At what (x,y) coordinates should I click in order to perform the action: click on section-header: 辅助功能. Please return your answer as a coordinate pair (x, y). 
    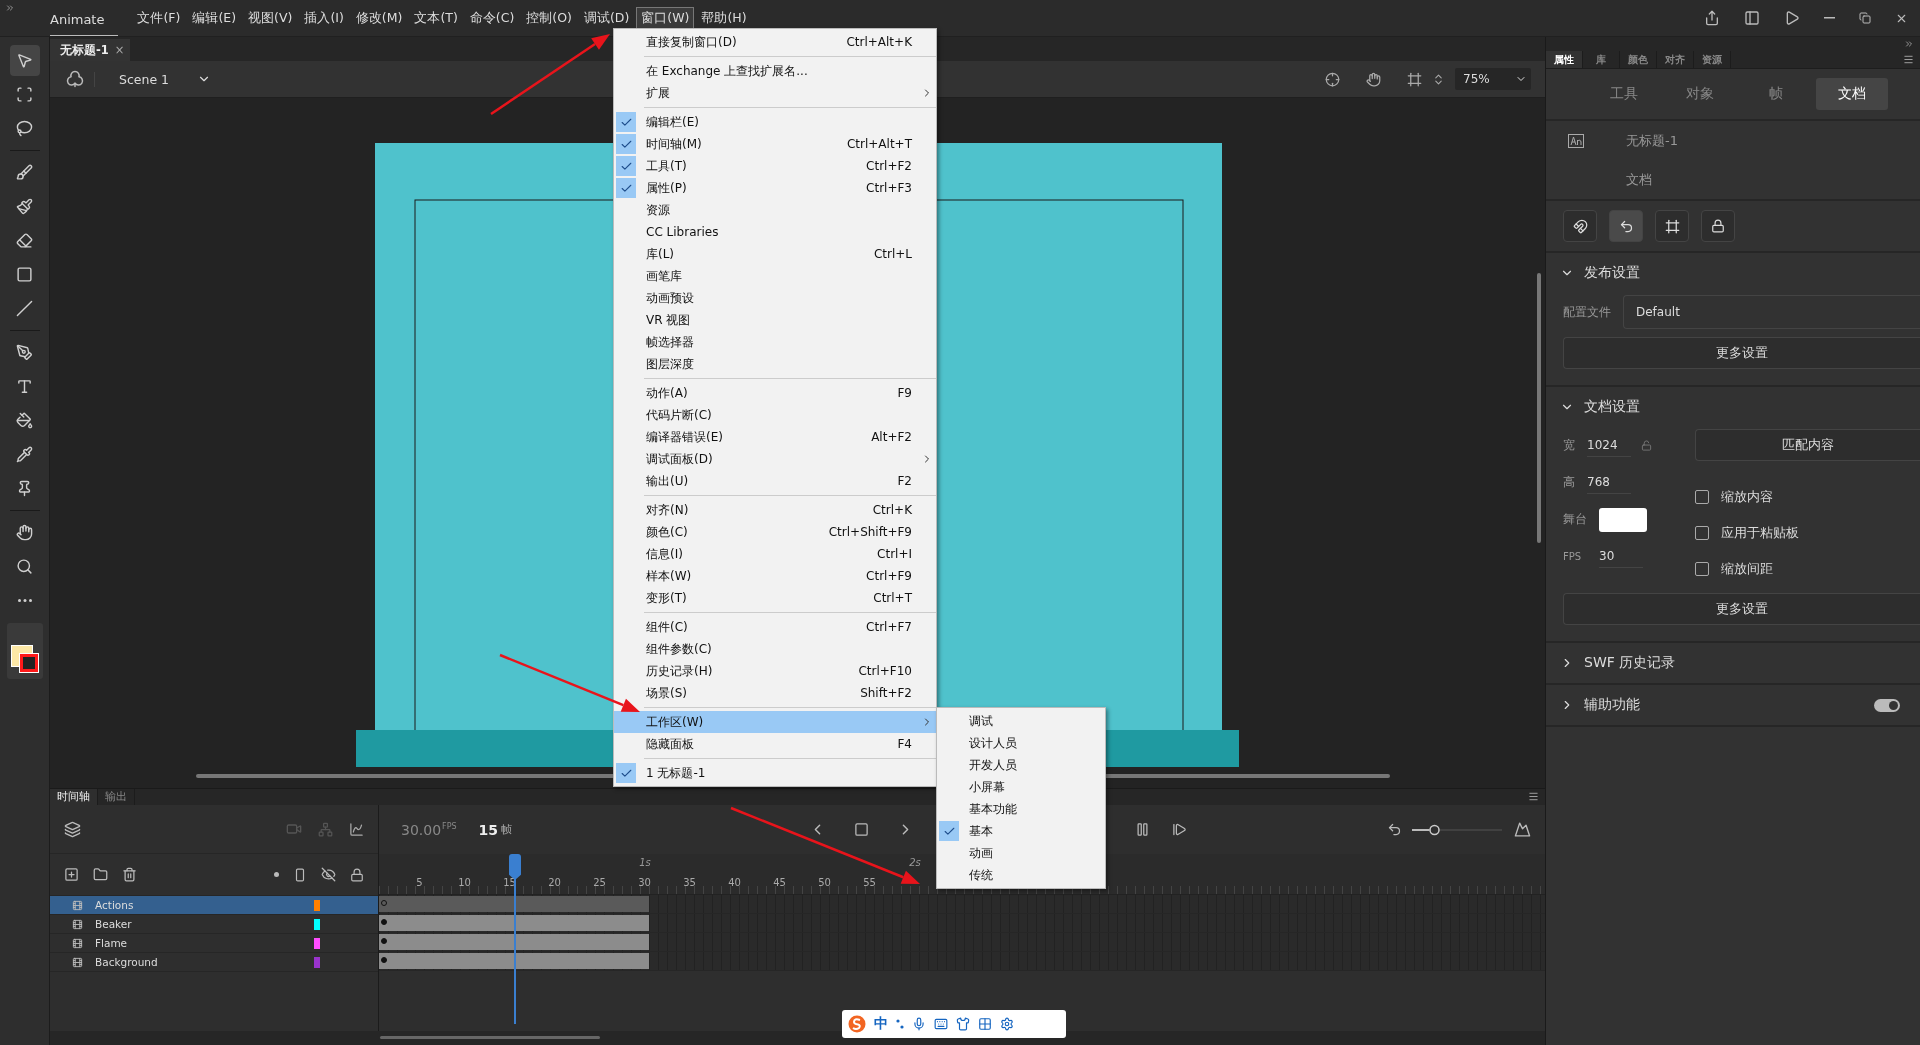
    Looking at the image, I should click on (1593, 705).